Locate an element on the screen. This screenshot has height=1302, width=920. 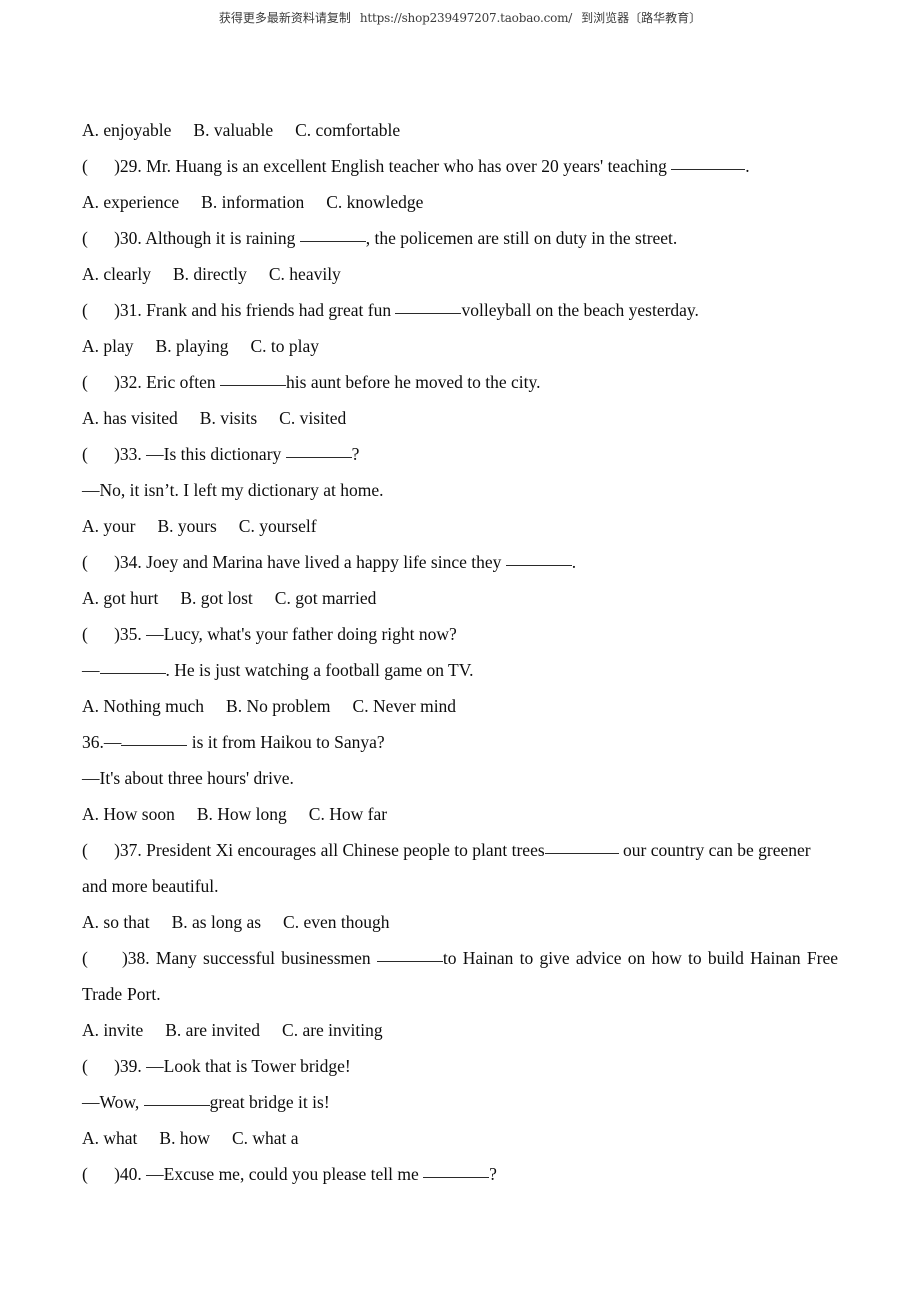
option-a: A. got hurt is located at coordinates (120, 598).